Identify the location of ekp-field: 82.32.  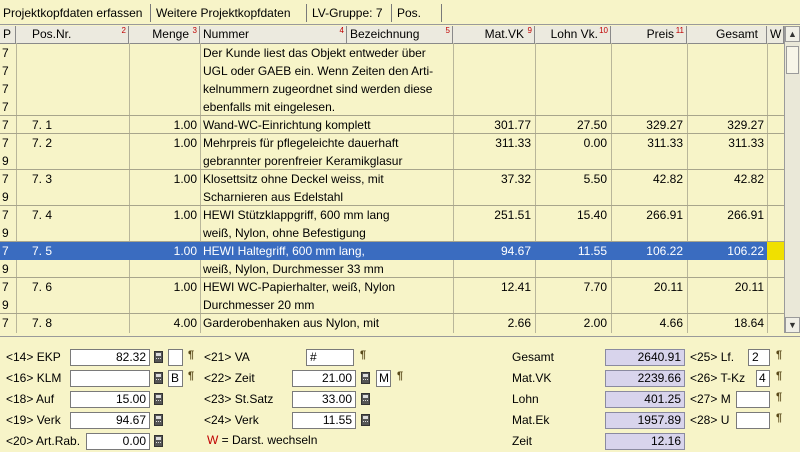
(110, 357).